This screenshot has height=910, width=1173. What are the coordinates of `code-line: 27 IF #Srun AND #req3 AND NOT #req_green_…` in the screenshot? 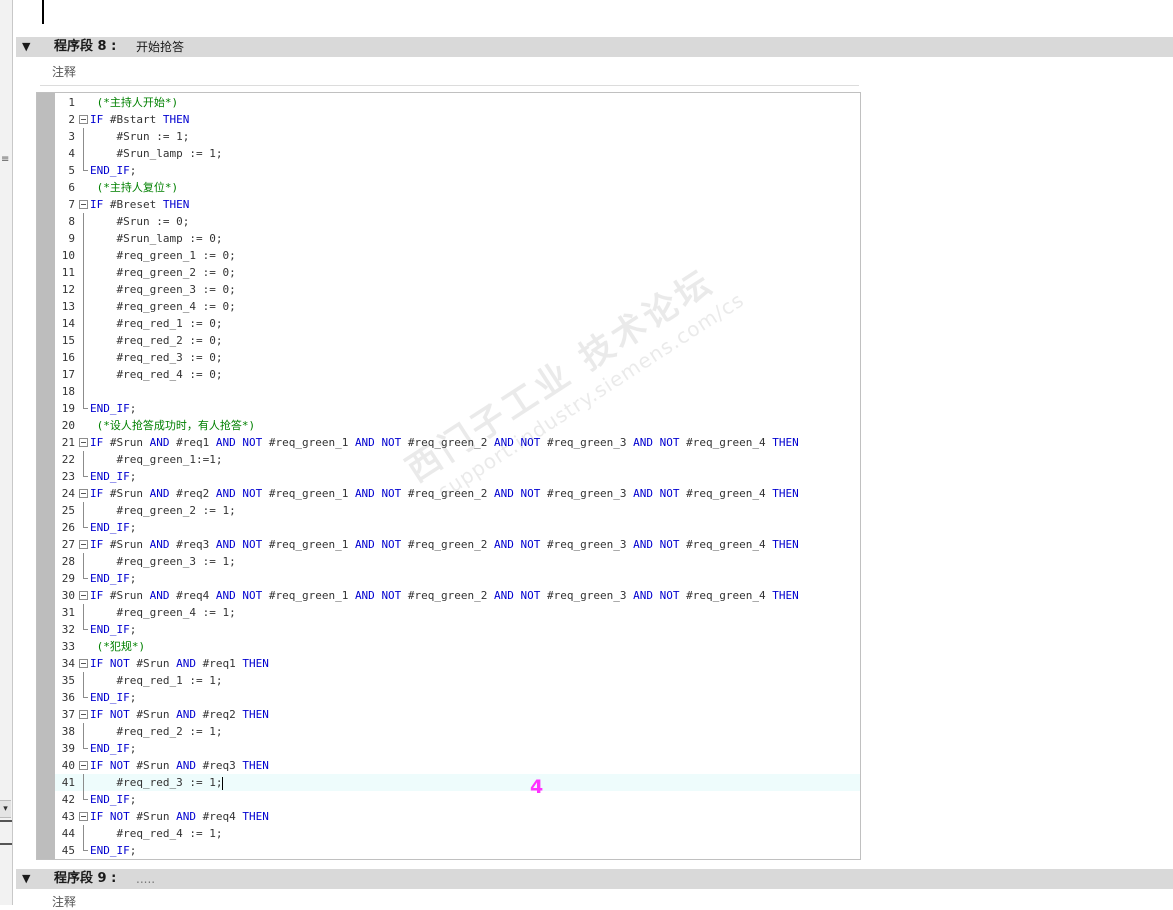 It's located at (457, 544).